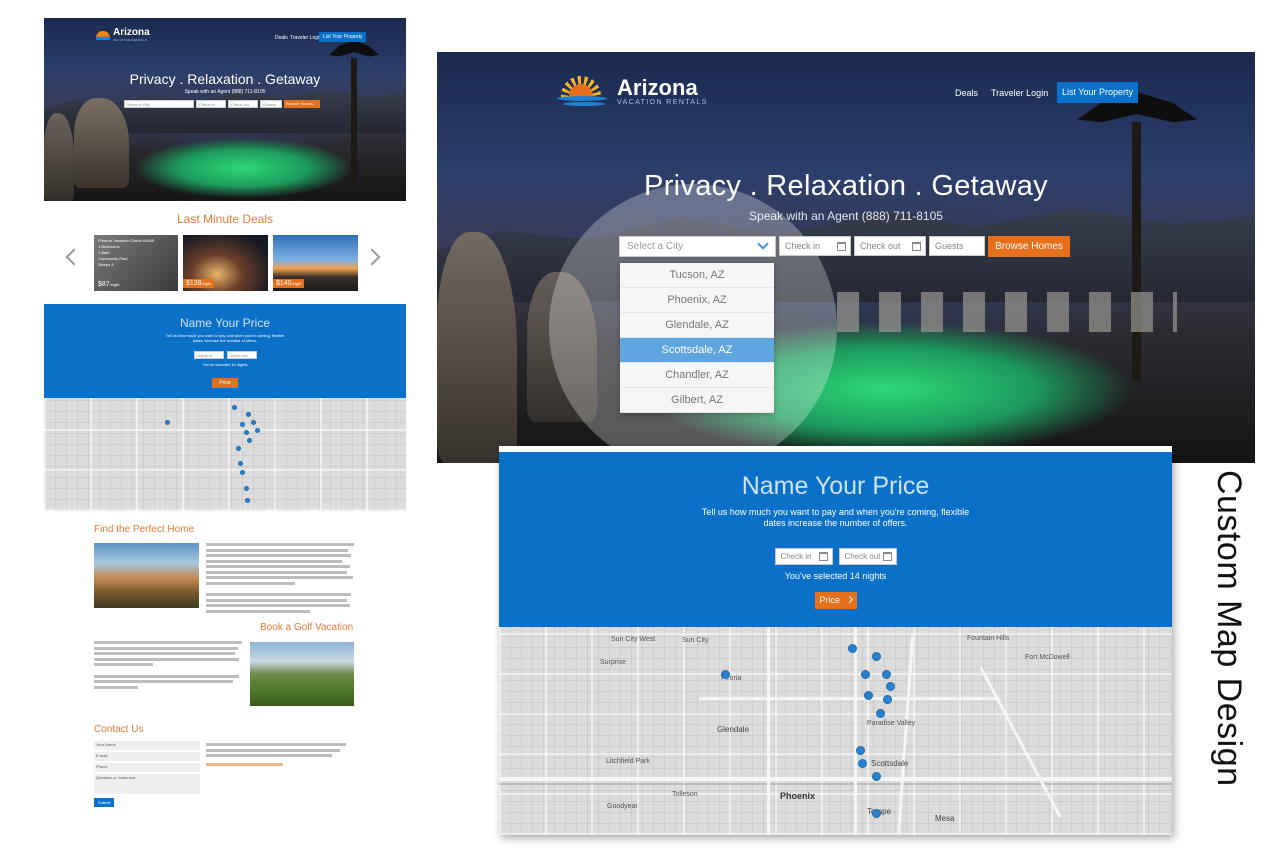 Image resolution: width=1280 pixels, height=853 pixels. What do you see at coordinates (306, 38) in the screenshot?
I see `small-nav-login: Traveler Login` at bounding box center [306, 38].